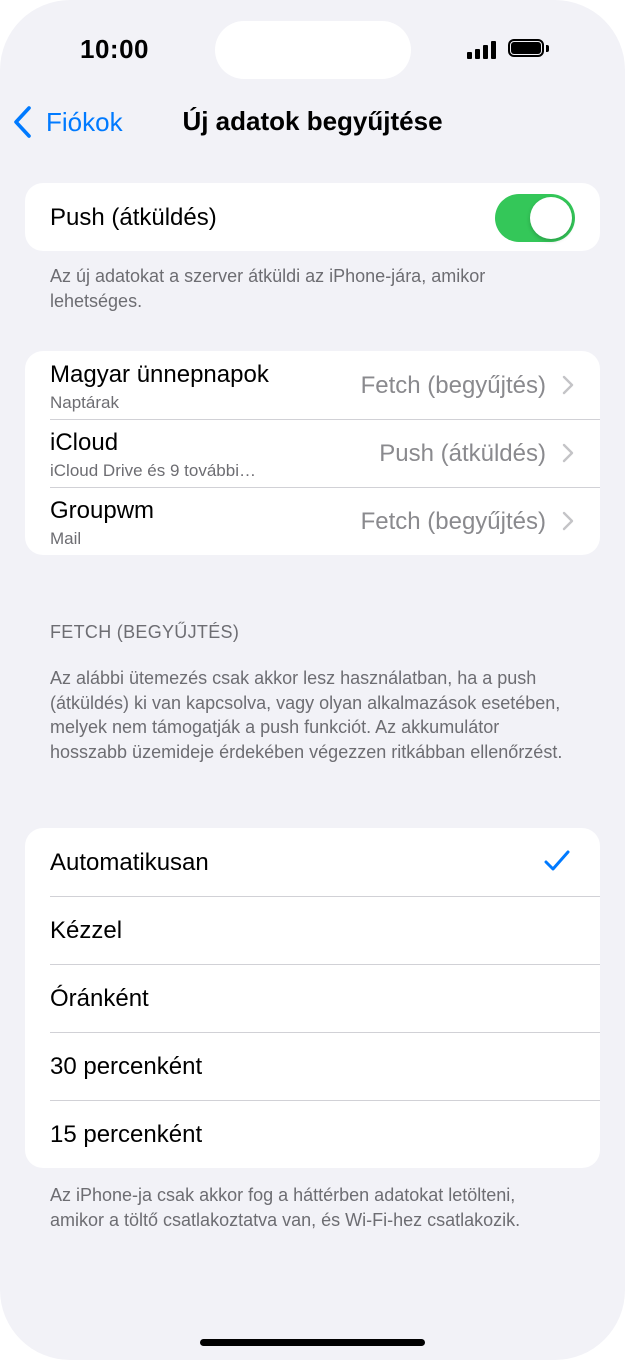 This screenshot has height=1360, width=625. What do you see at coordinates (312, 1134) in the screenshot?
I see `fetch-option-15-percenkent: 15 percenként` at bounding box center [312, 1134].